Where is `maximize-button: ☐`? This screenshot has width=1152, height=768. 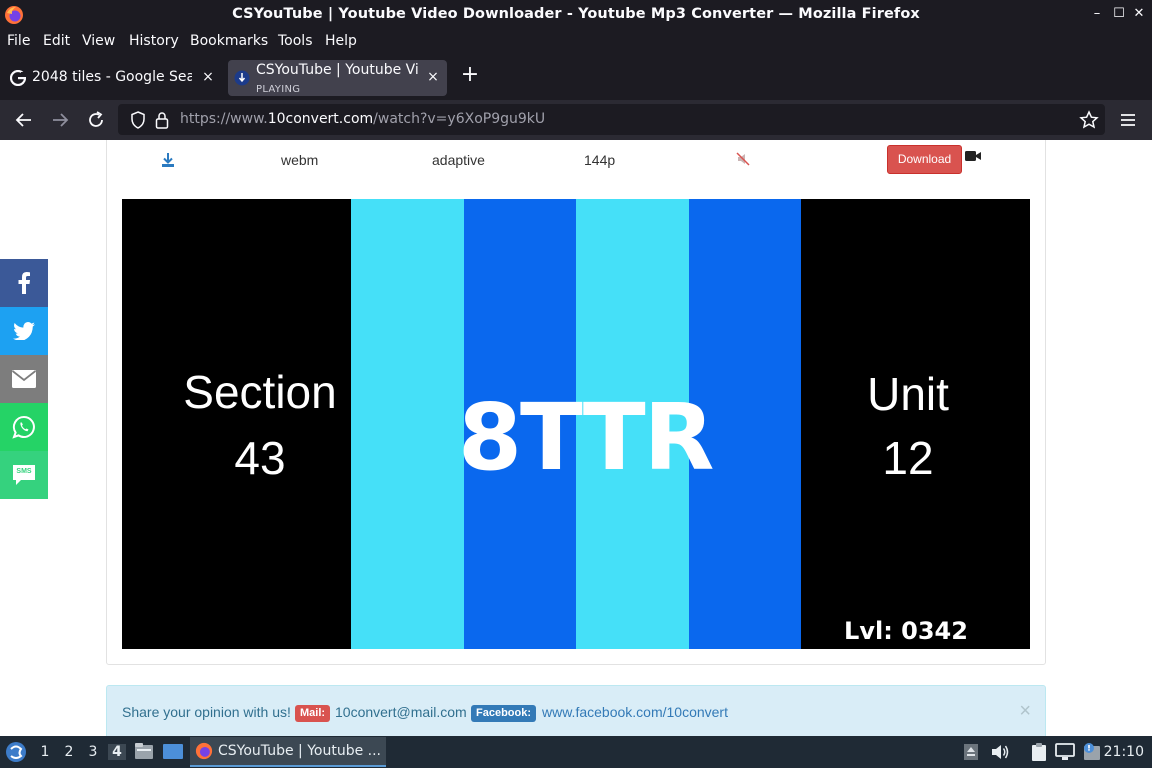 maximize-button: ☐ is located at coordinates (1119, 14).